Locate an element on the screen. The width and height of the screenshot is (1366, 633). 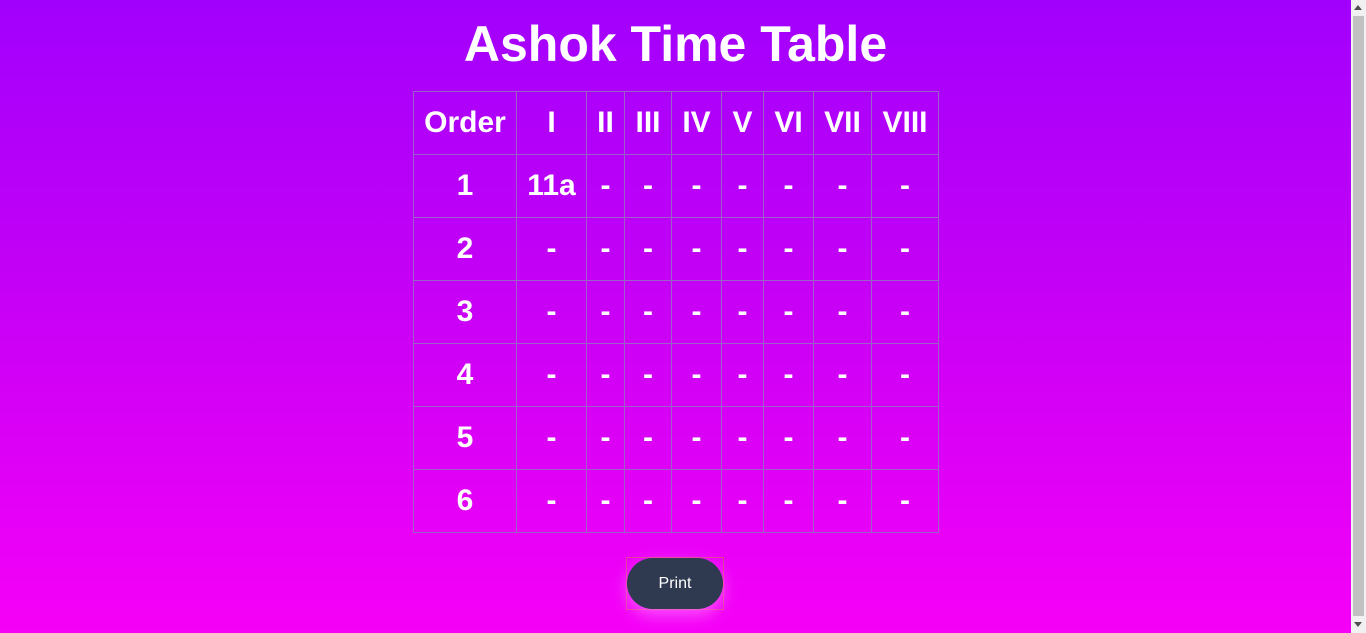
scrollbar-thumb is located at coordinates (1358, 316).